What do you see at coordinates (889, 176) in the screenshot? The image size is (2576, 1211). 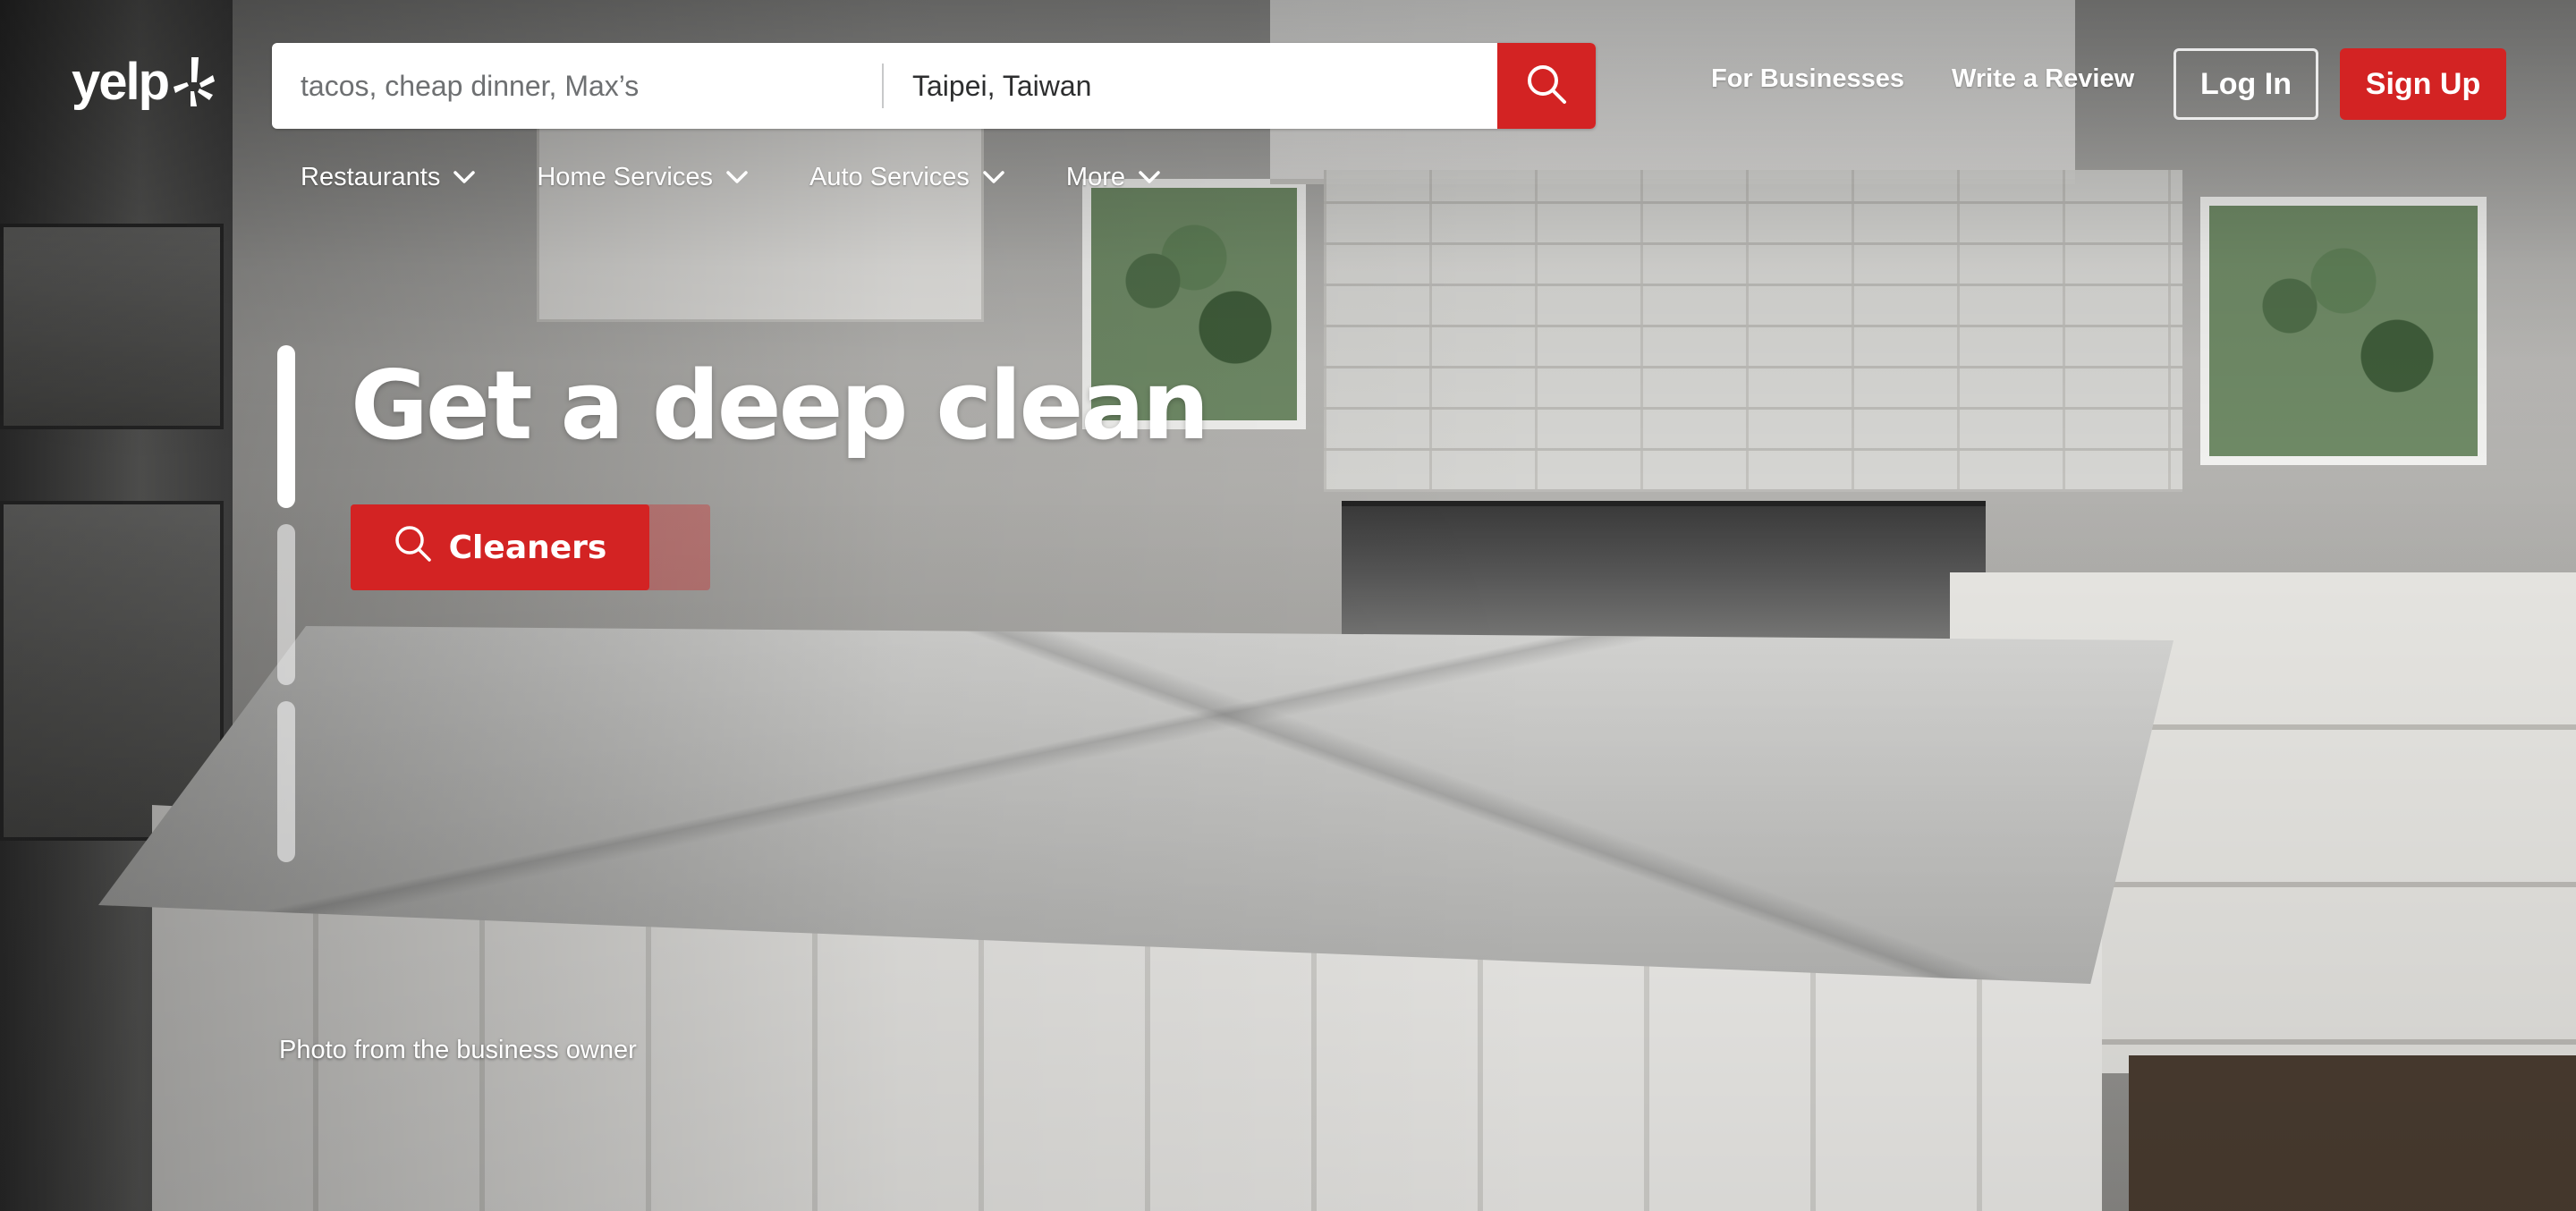 I see `nav-item-label: Auto Services` at bounding box center [889, 176].